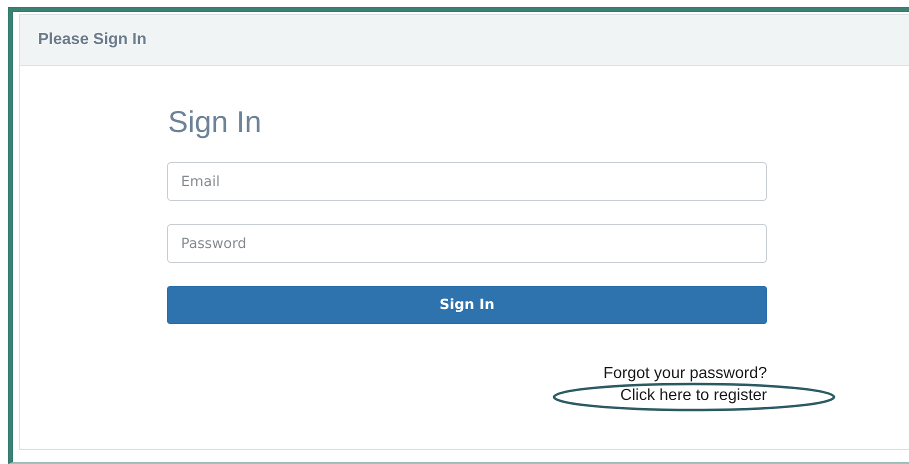  Describe the element at coordinates (467, 181) in the screenshot. I see `email-field: Email` at that location.